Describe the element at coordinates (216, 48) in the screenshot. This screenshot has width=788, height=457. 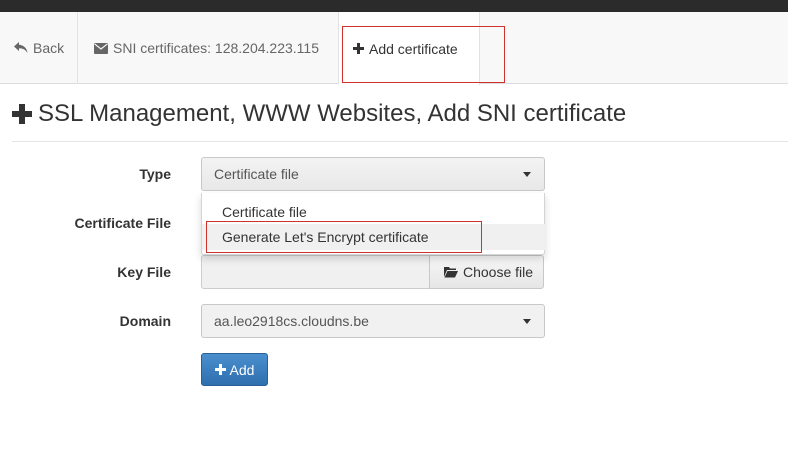
I see `tab-sni-label: SNI certificates: 128.204.223.115` at that location.